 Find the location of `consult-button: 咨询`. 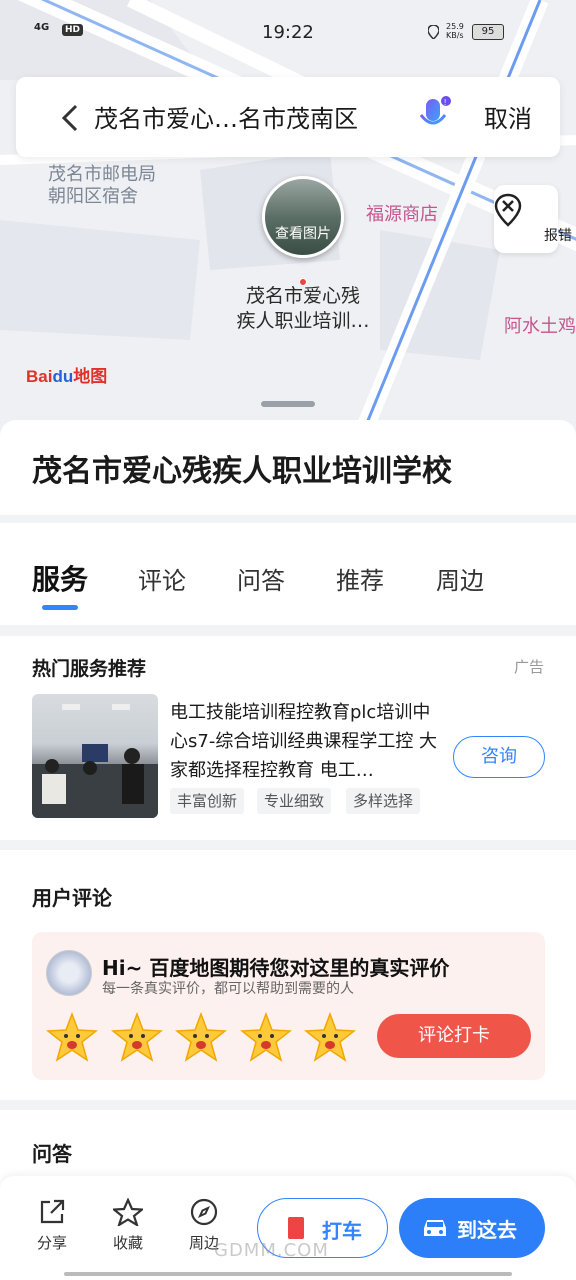

consult-button: 咨询 is located at coordinates (499, 757).